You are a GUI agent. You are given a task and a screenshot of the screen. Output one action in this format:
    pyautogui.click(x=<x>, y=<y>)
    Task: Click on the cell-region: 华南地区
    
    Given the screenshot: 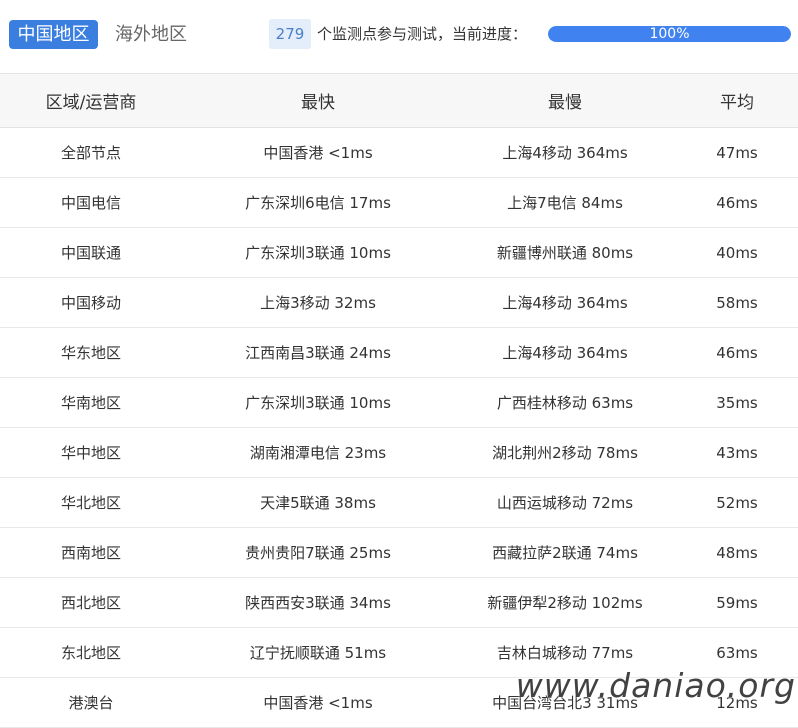 What is the action you would take?
    pyautogui.click(x=91, y=402)
    